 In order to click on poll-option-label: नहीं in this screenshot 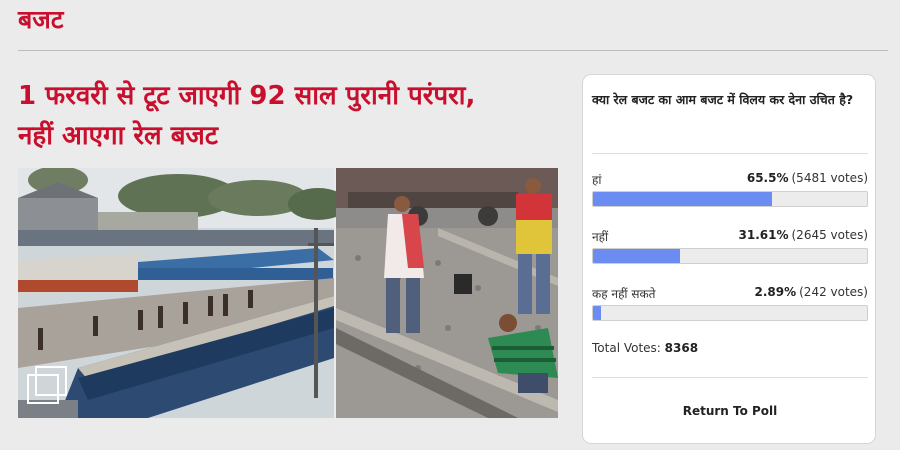, I will do `click(600, 237)`.